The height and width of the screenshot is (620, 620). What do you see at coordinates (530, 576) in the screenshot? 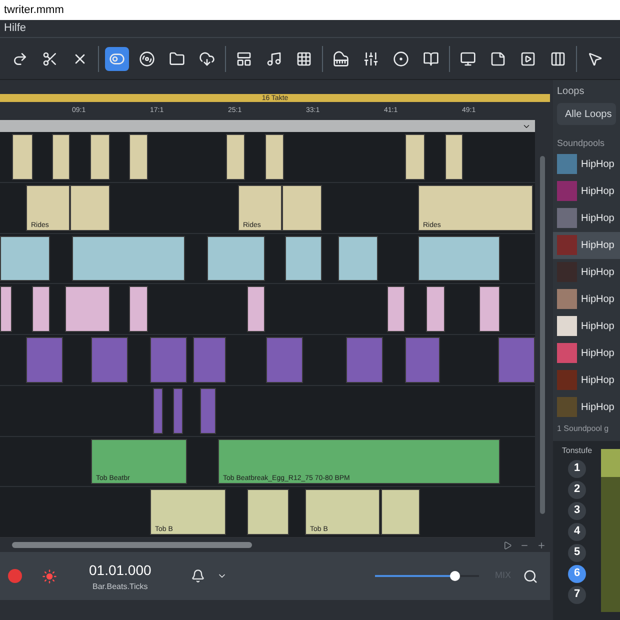
I see `search-icon` at bounding box center [530, 576].